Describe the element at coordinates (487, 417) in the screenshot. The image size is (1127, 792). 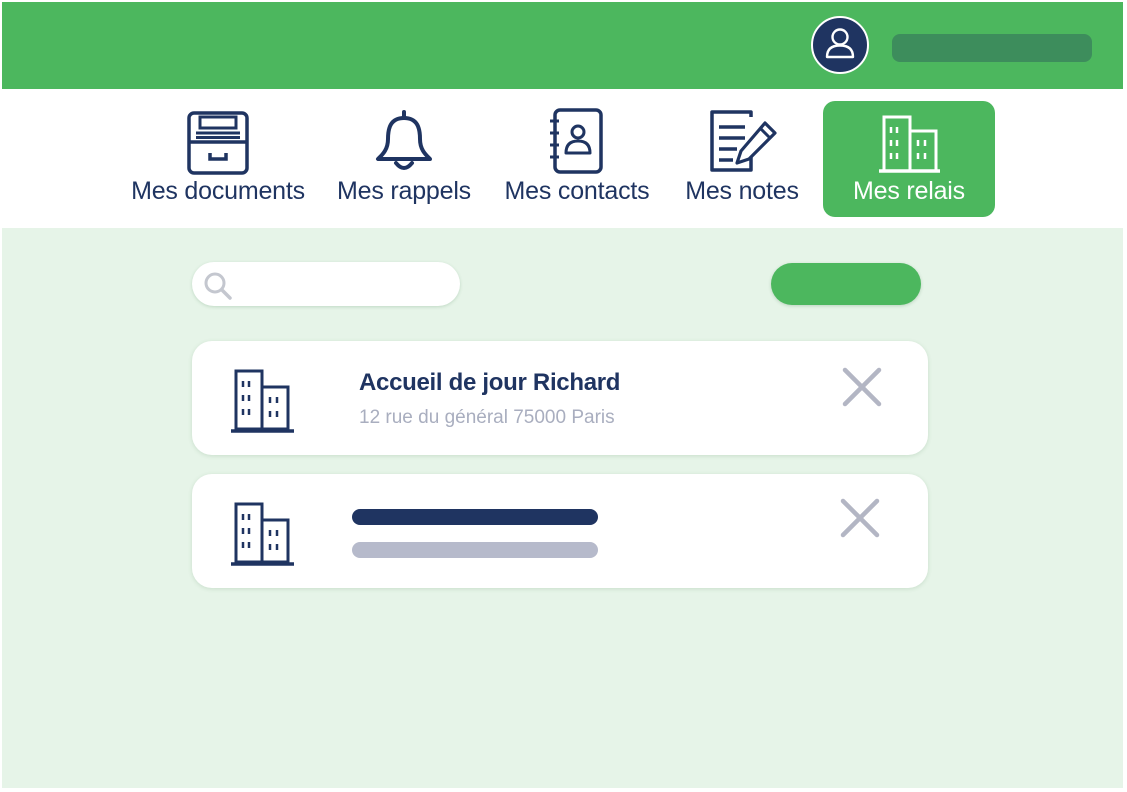
I see `relais-address: 12 rue du général 75000 Paris` at that location.